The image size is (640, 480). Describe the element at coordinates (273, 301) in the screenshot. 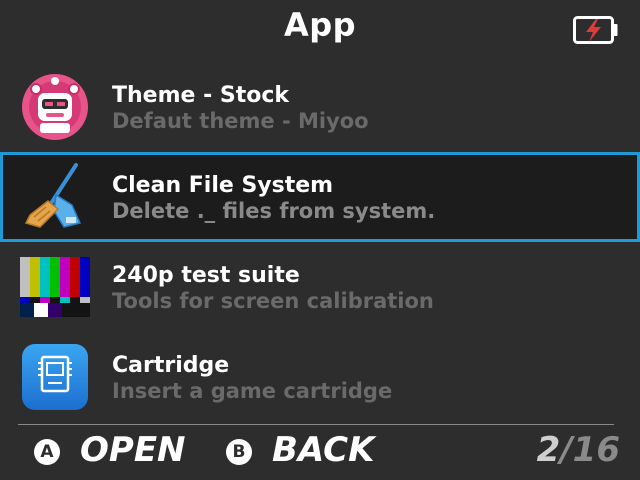

I see `item-description: Tools for screen calibration` at that location.